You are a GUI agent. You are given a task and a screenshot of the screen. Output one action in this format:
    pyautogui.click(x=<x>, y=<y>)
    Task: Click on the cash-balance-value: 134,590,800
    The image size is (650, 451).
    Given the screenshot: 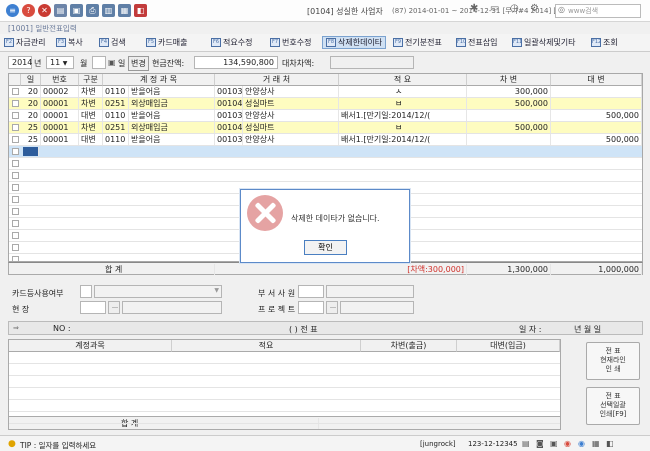 What is the action you would take?
    pyautogui.click(x=236, y=62)
    